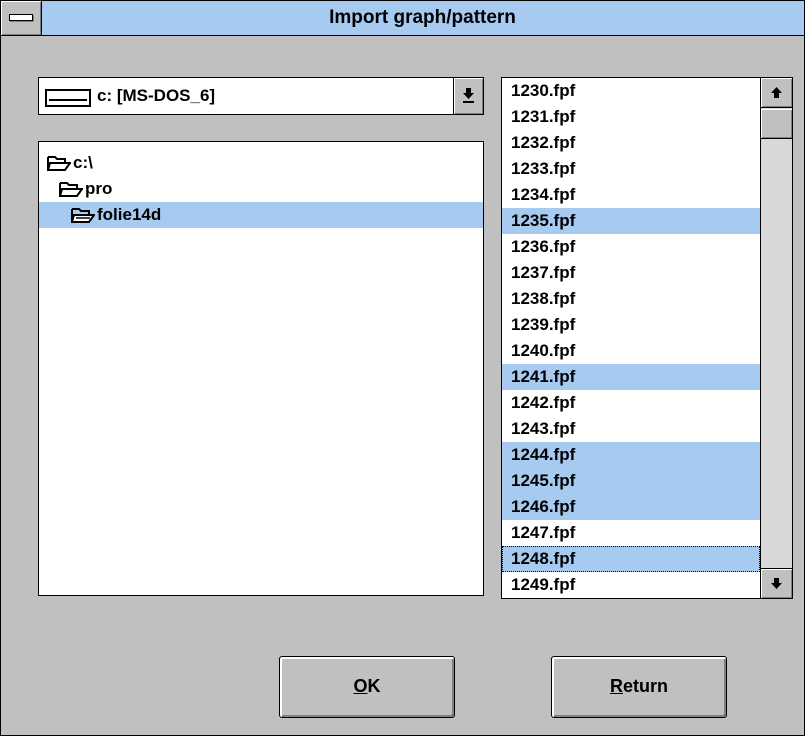 This screenshot has width=805, height=736. What do you see at coordinates (543, 350) in the screenshot?
I see `file-name: 1240.fpf` at bounding box center [543, 350].